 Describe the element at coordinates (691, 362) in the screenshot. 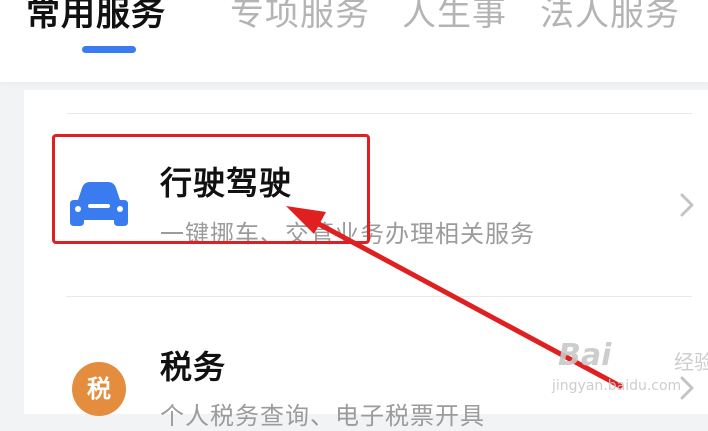

I see `watermark-brand-cn: 经验` at that location.